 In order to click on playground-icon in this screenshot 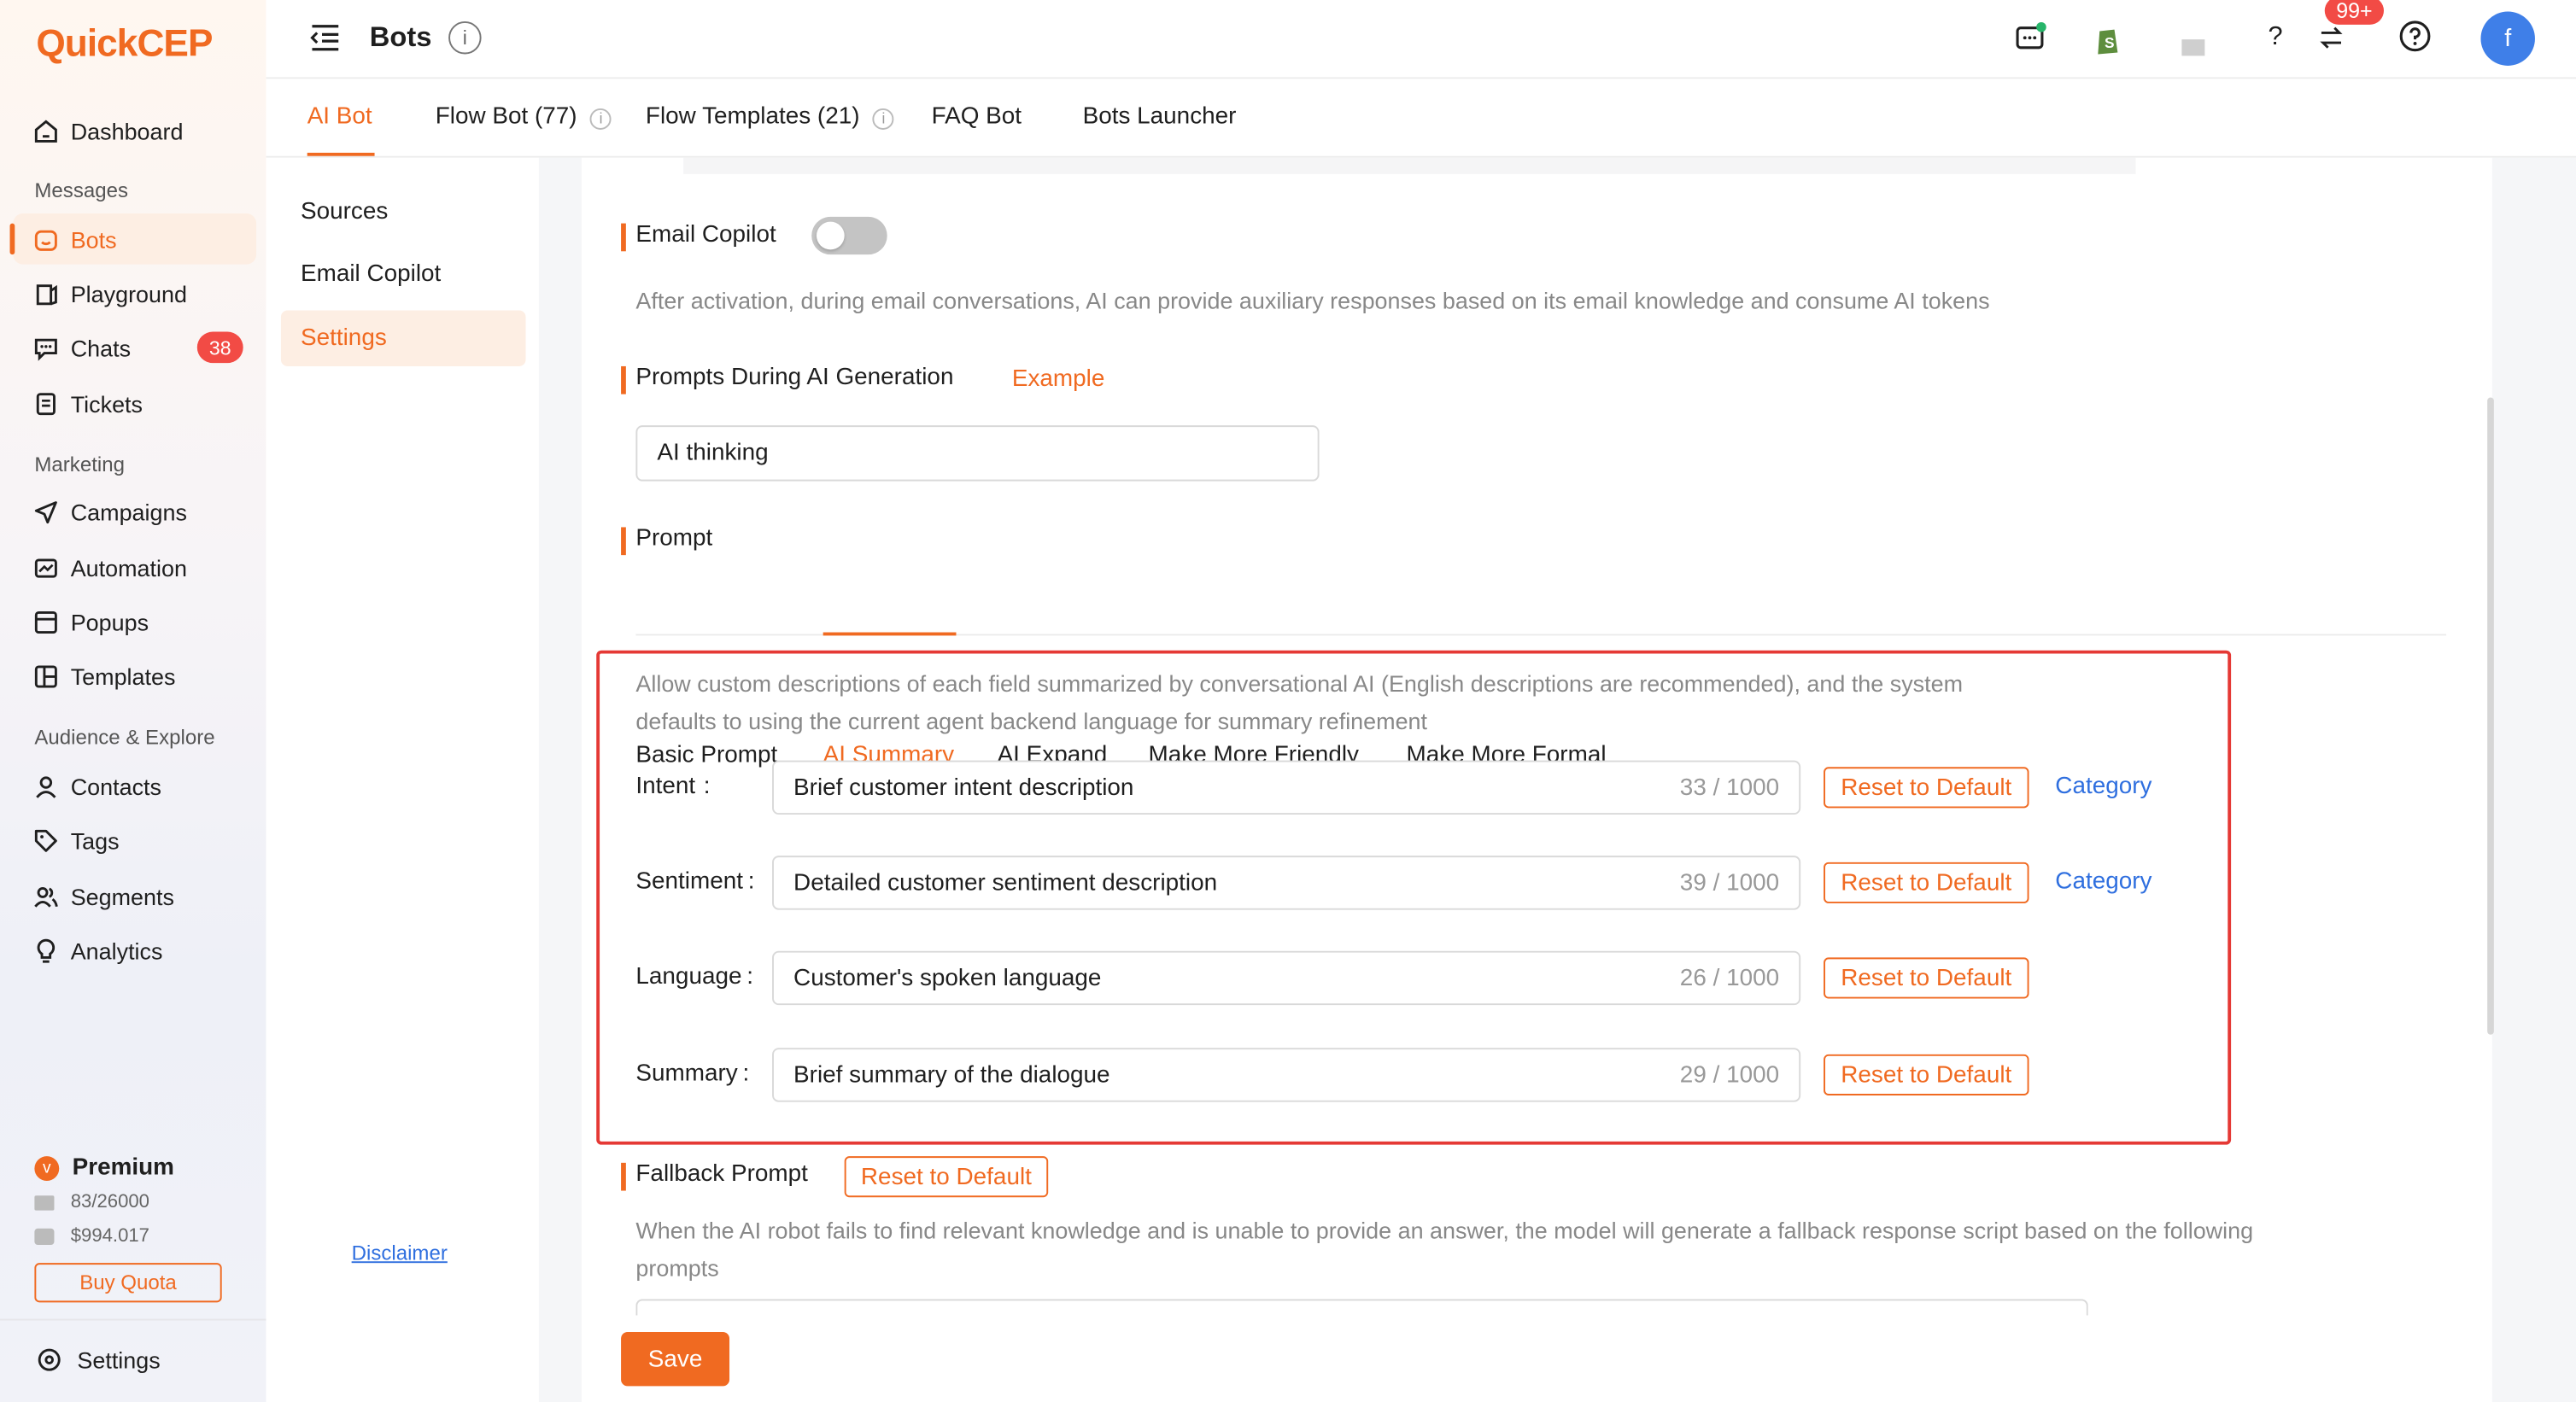, I will do `click(46, 293)`.